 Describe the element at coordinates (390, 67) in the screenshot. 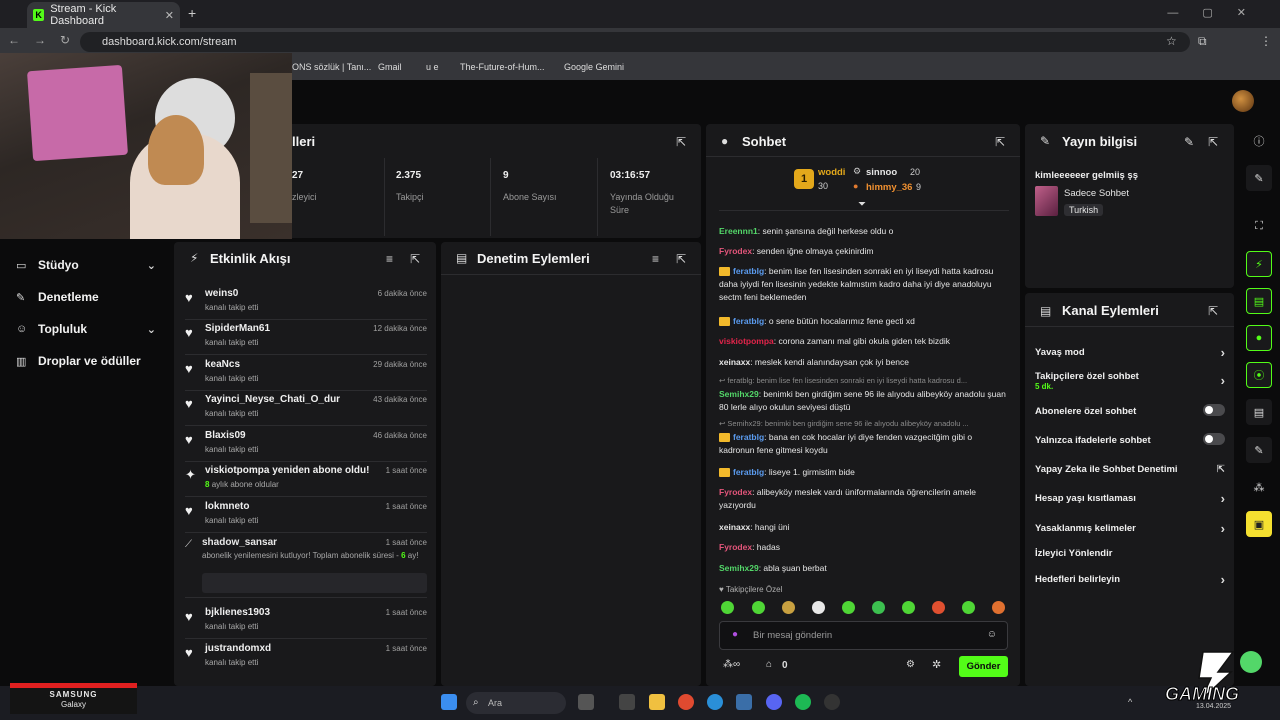

I see `bookmark-item: Gmail` at that location.